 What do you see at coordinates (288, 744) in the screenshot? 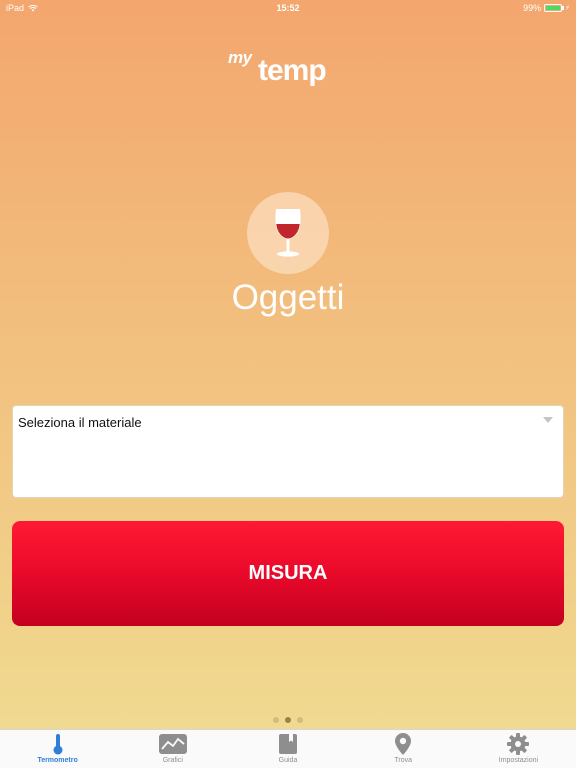
I see `book-icon` at bounding box center [288, 744].